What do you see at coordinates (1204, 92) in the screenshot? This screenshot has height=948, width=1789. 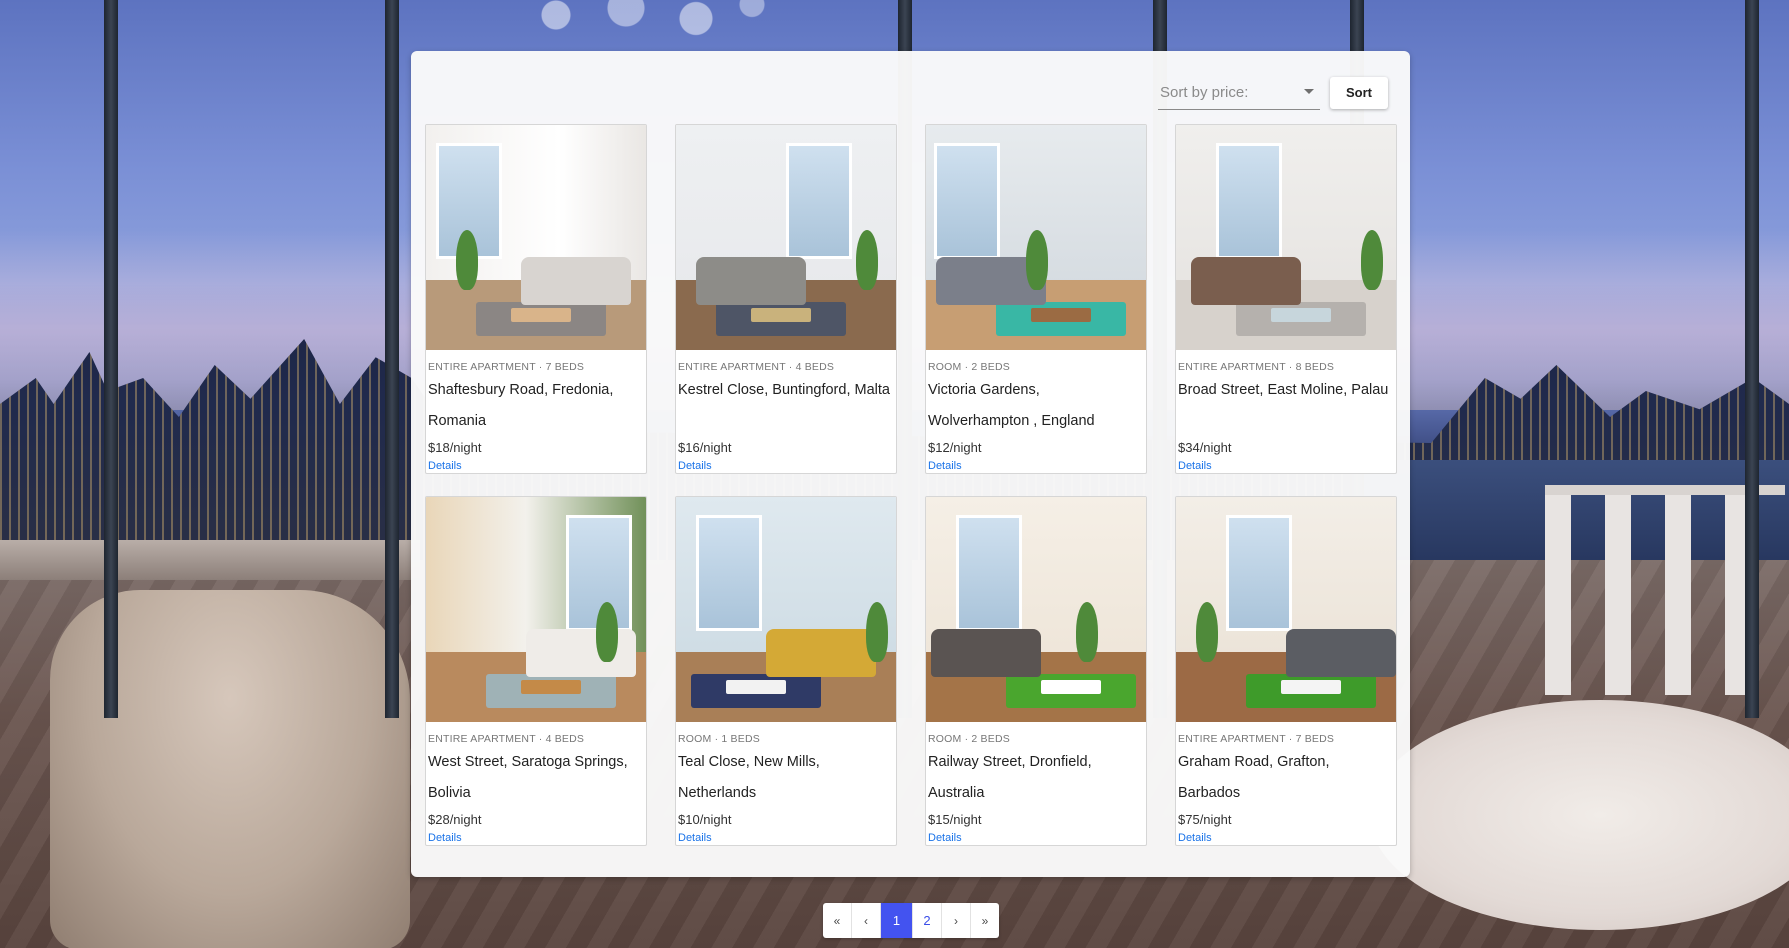 I see `sort-select-placeholder: Sort by price:` at bounding box center [1204, 92].